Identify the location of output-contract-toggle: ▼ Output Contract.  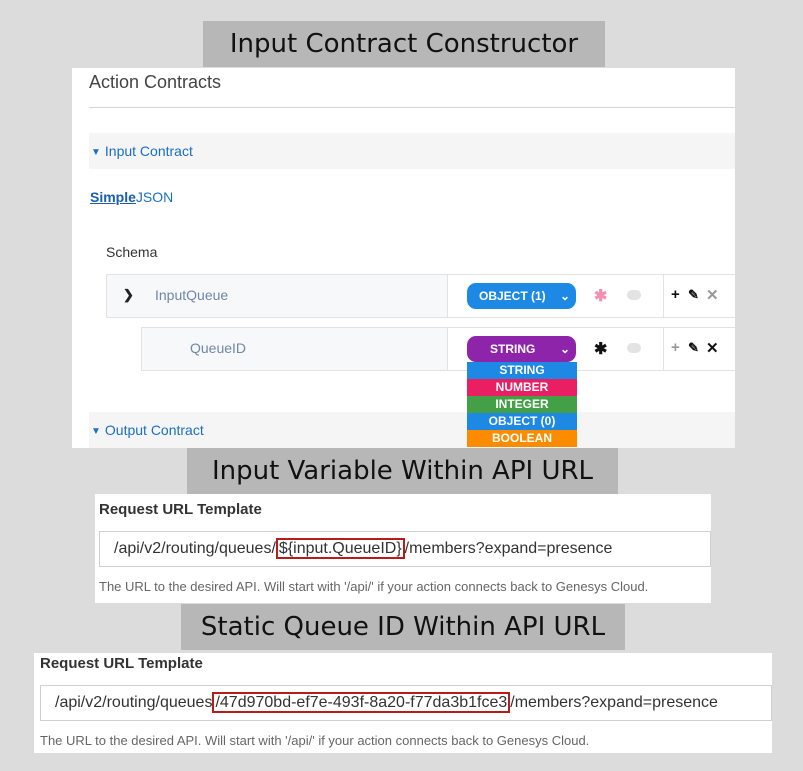
(412, 430).